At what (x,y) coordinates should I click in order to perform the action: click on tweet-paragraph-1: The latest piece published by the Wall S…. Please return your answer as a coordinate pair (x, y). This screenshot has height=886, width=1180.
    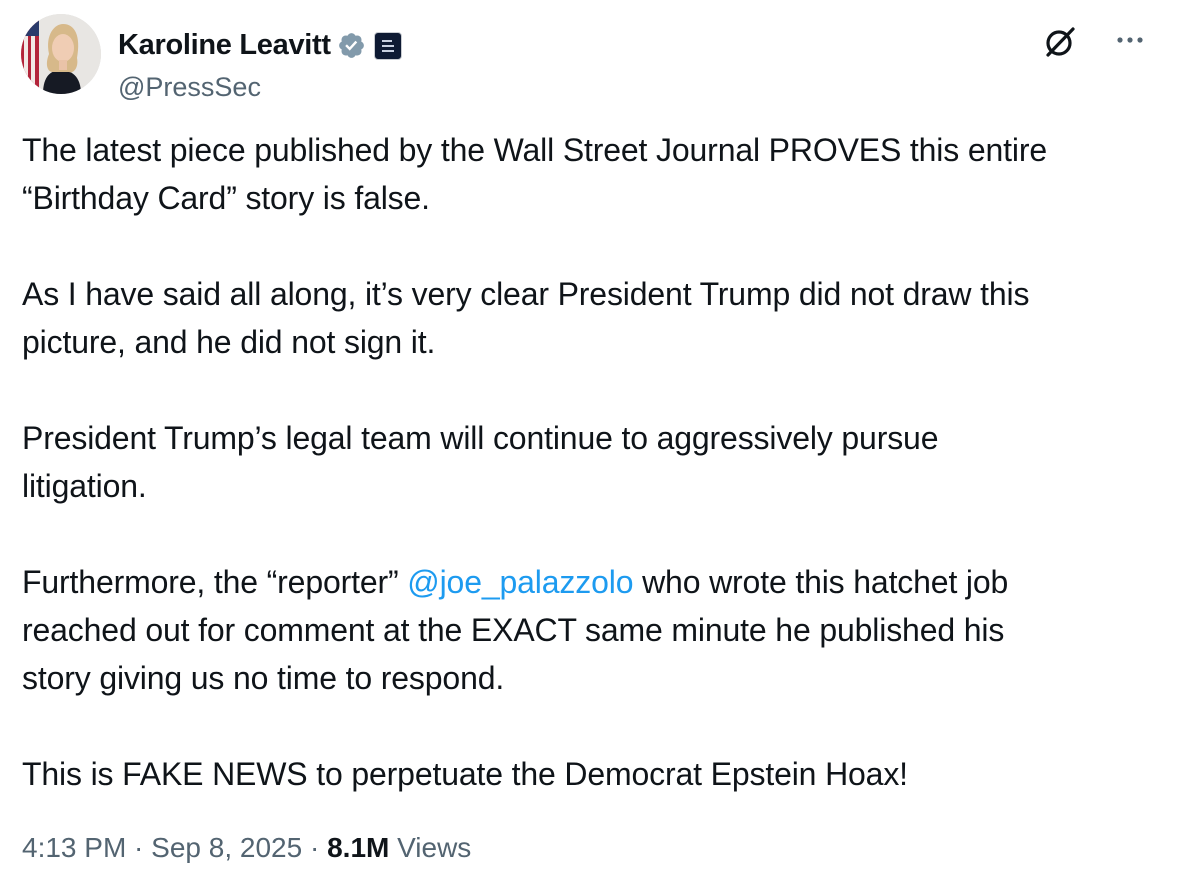
    Looking at the image, I should click on (534, 174).